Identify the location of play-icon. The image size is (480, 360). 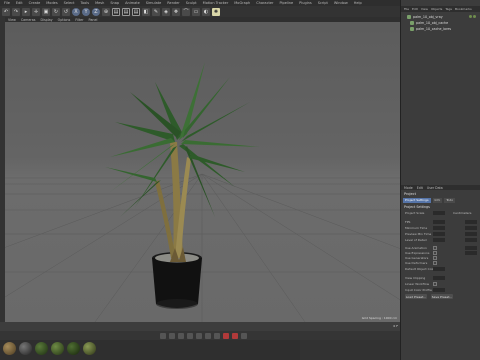
(190, 335).